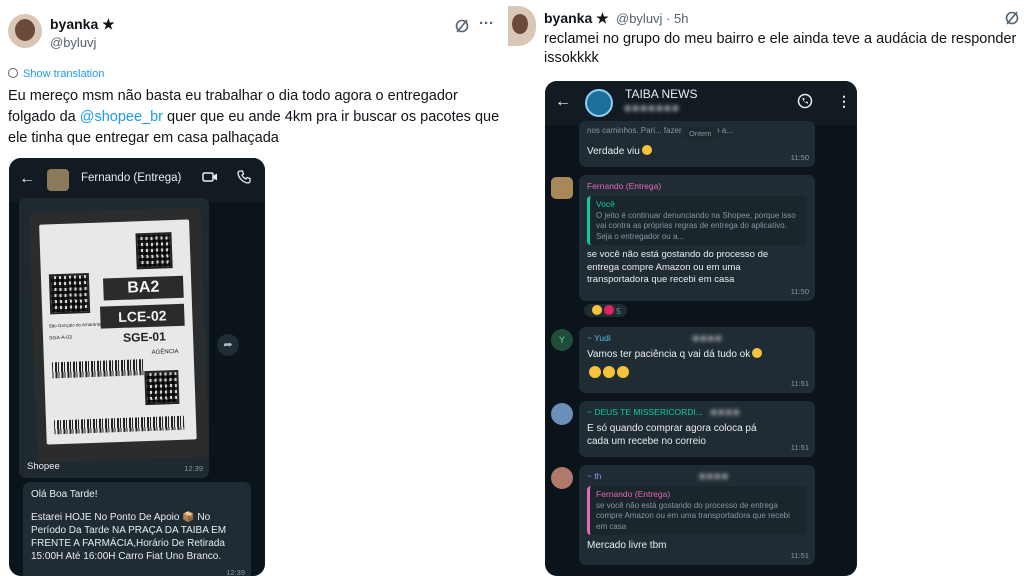  I want to click on label-small-text: SGA-A-03, so click(60, 338).